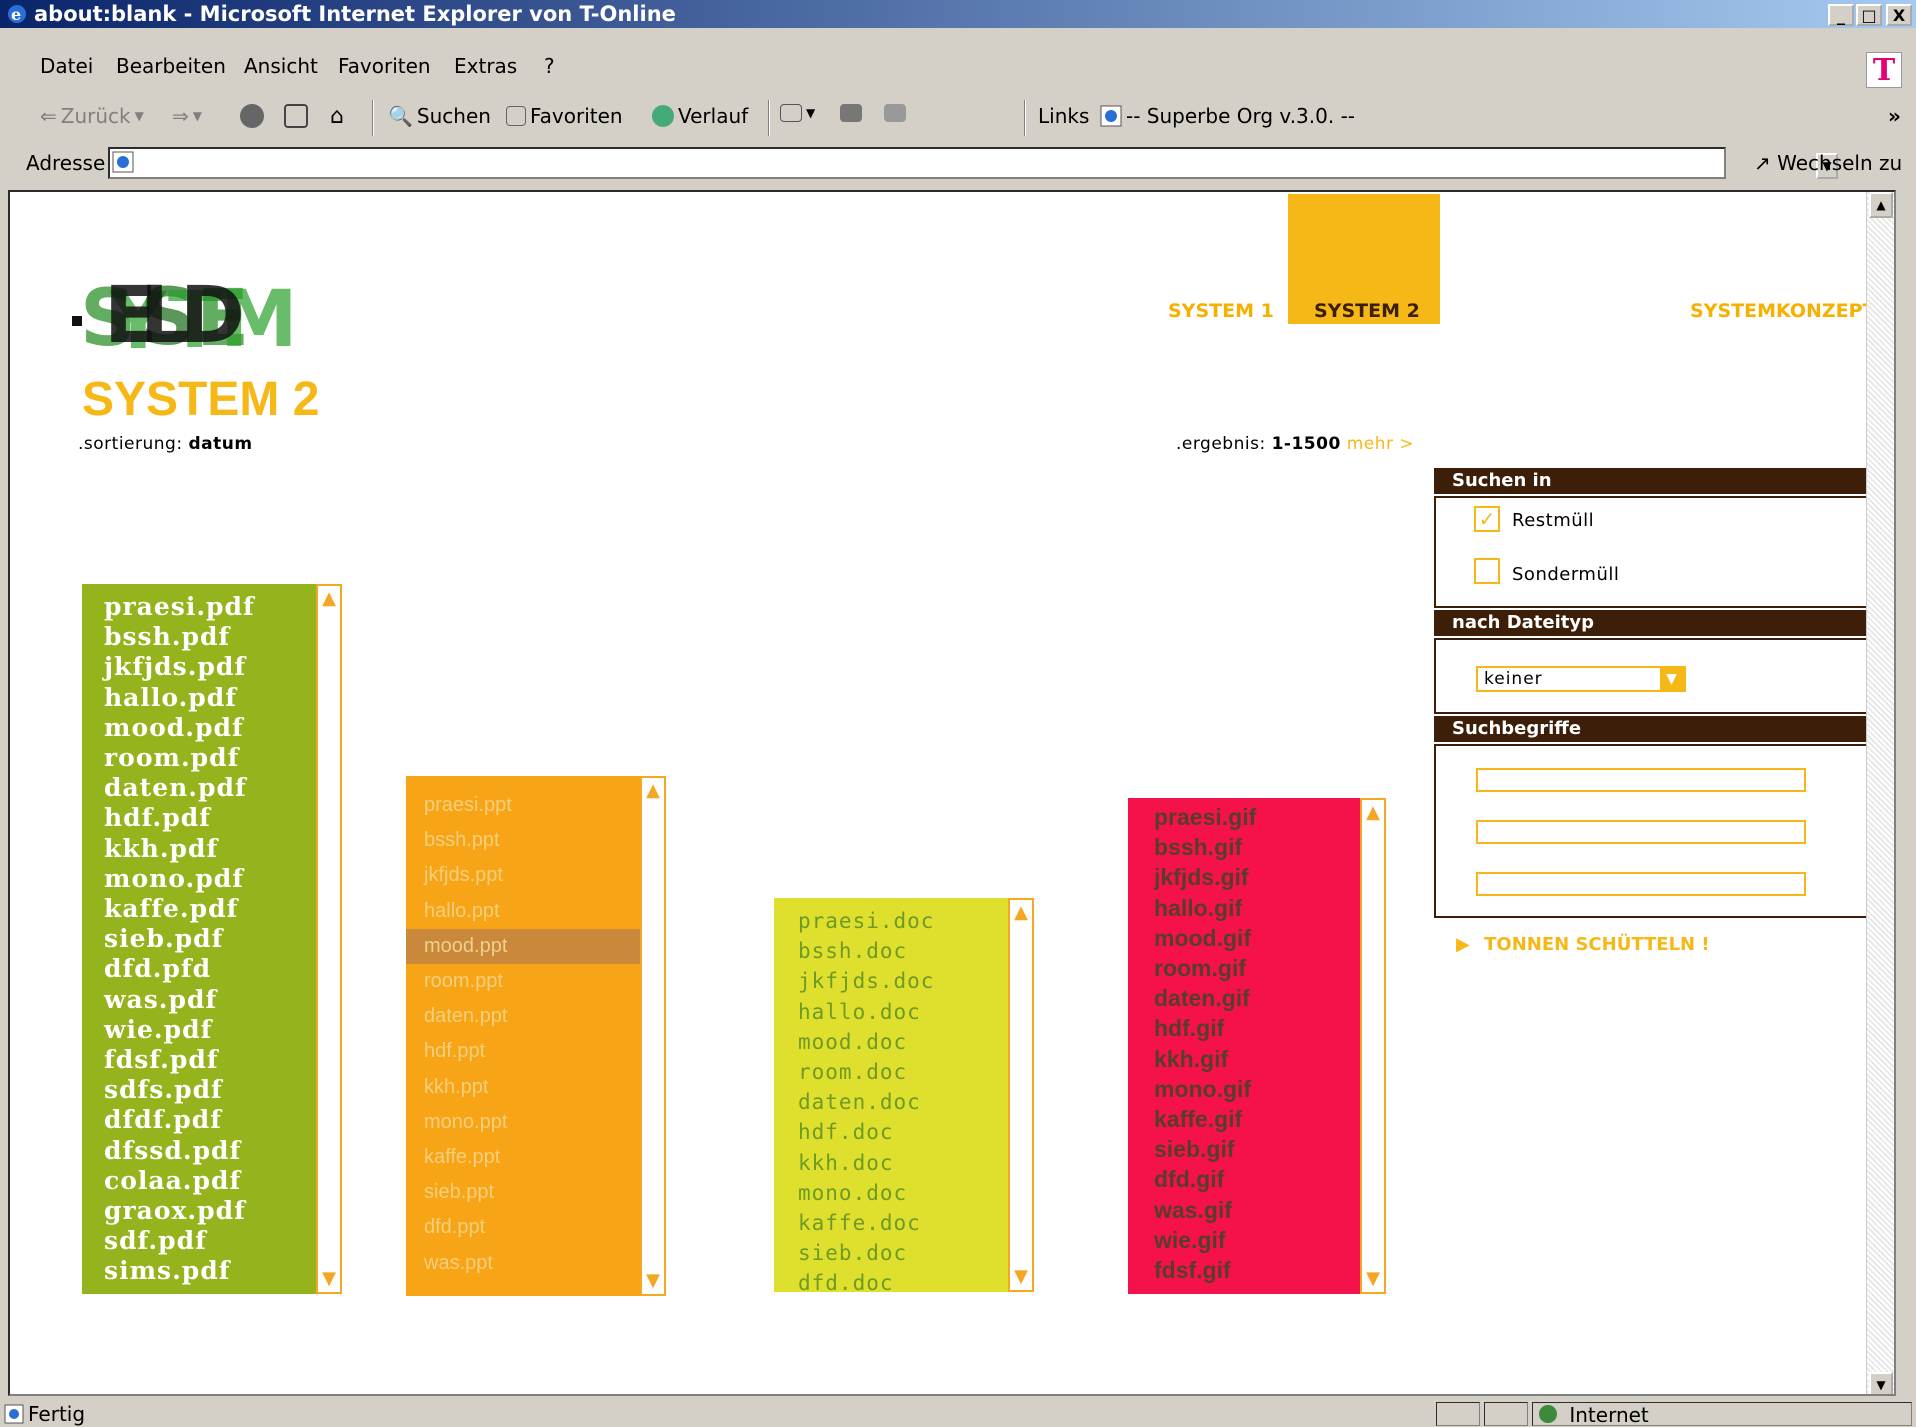 The width and height of the screenshot is (1916, 1427). I want to click on list-item: sieb.gif, so click(1257, 1149).